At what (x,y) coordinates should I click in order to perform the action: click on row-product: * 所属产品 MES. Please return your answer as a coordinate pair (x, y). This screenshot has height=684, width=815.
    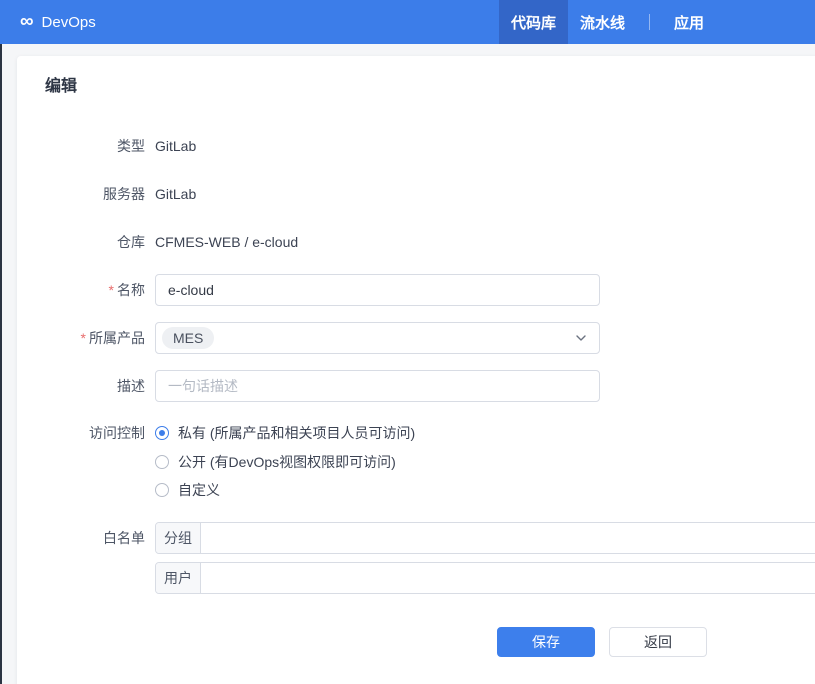
    Looking at the image, I should click on (416, 338).